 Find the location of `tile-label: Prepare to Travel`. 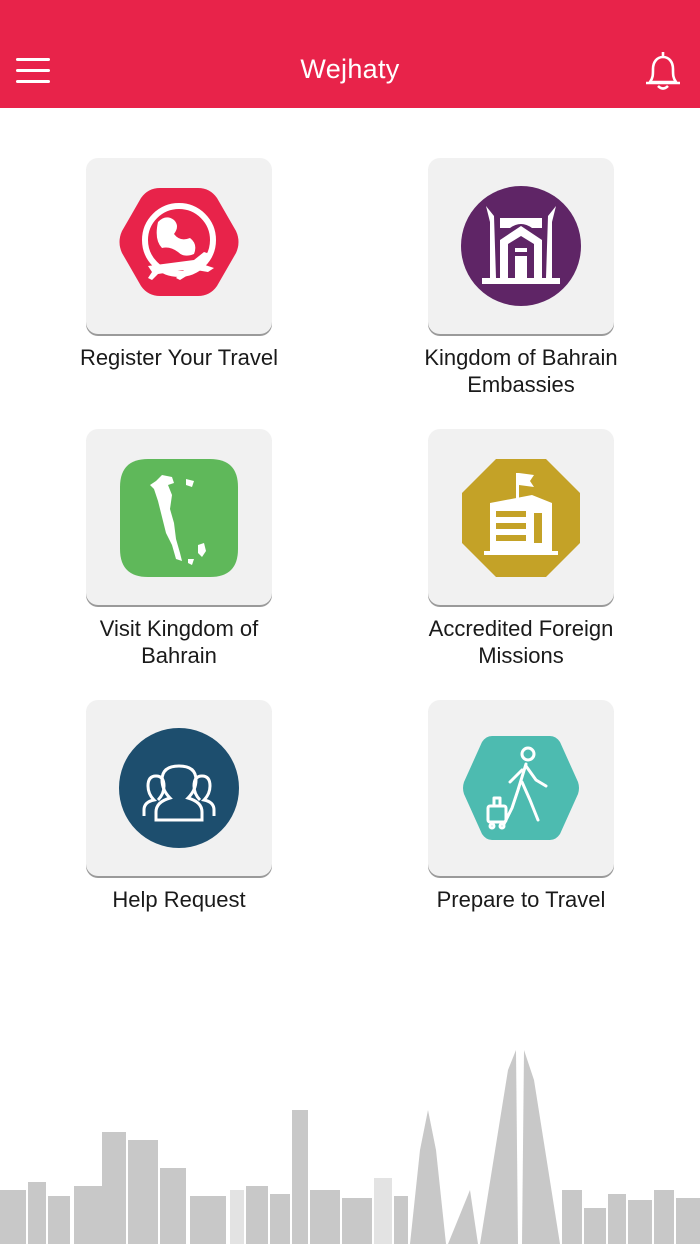

tile-label: Prepare to Travel is located at coordinates (521, 899).